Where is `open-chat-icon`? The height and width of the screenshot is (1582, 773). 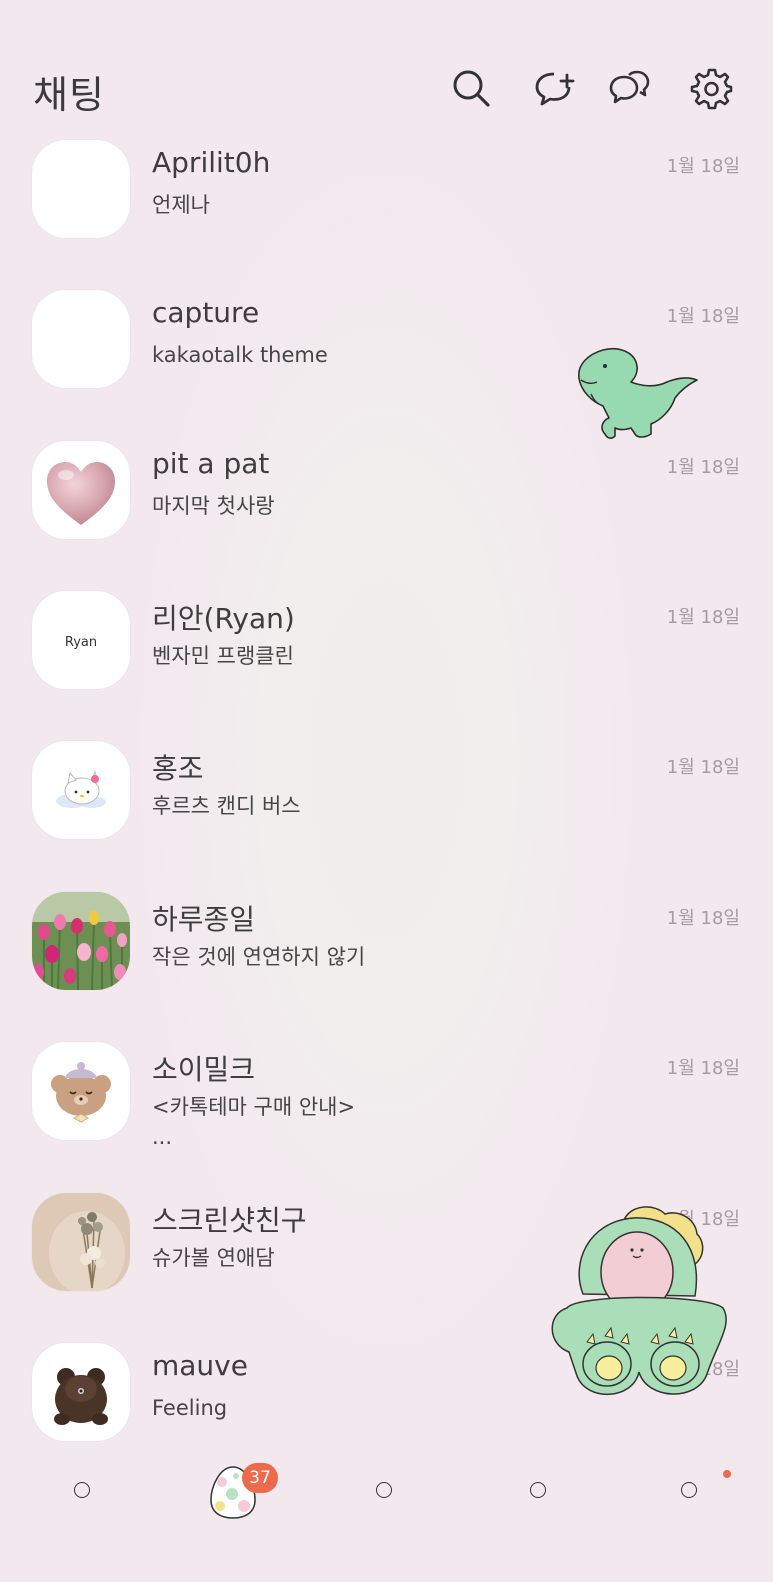
open-chat-icon is located at coordinates (629, 88).